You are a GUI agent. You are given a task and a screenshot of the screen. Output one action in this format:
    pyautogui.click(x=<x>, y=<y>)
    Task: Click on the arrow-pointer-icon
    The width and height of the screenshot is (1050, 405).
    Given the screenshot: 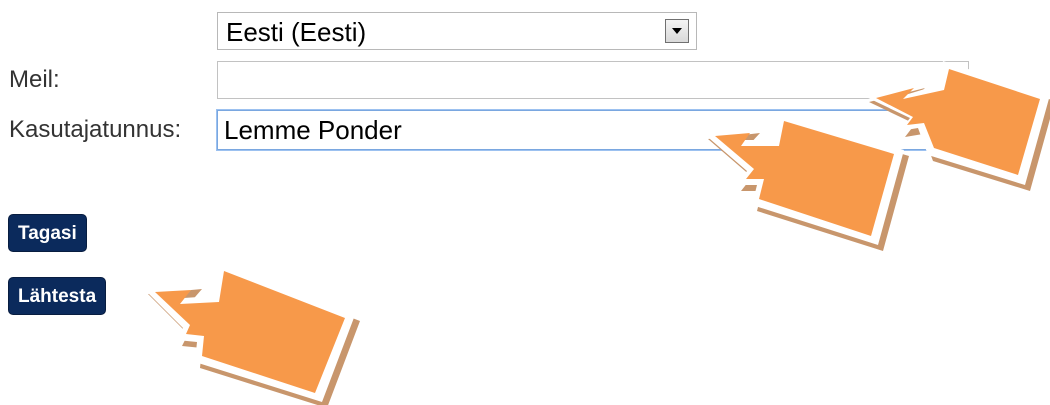 What is the action you would take?
    pyautogui.click(x=251, y=333)
    